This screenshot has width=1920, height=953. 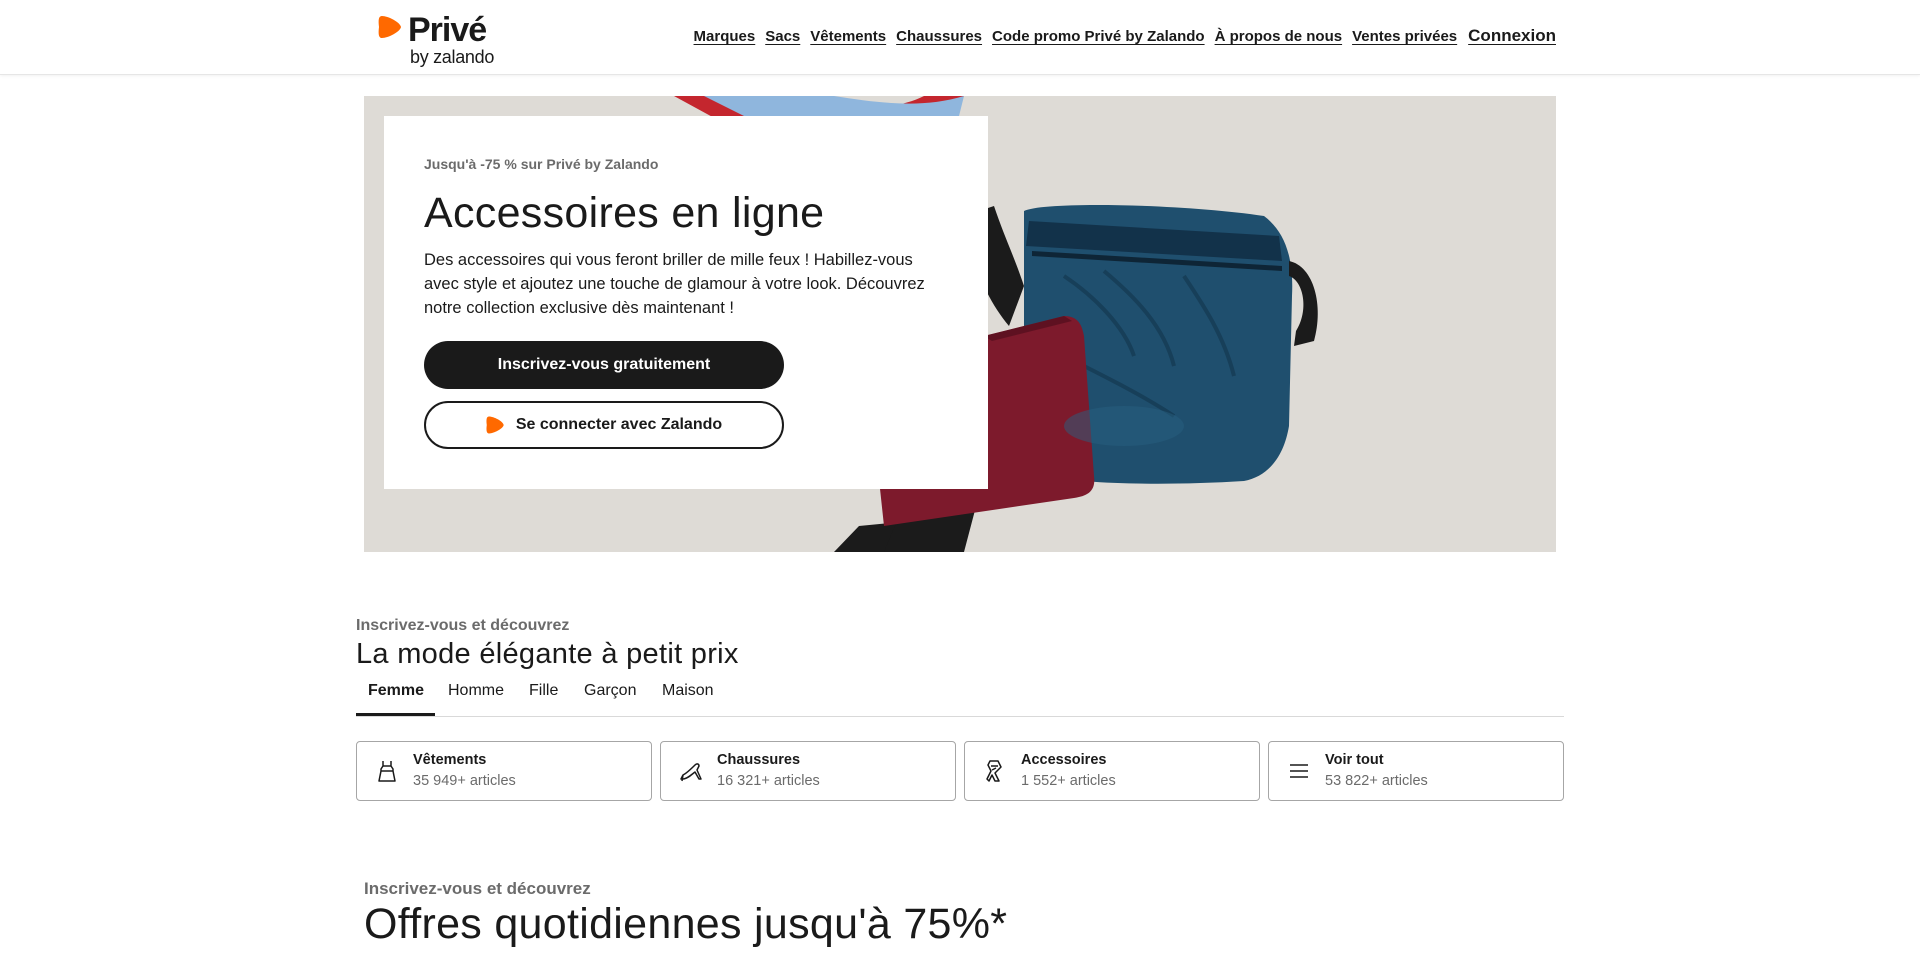 What do you see at coordinates (1064, 760) in the screenshot?
I see `card-title: Accessoires` at bounding box center [1064, 760].